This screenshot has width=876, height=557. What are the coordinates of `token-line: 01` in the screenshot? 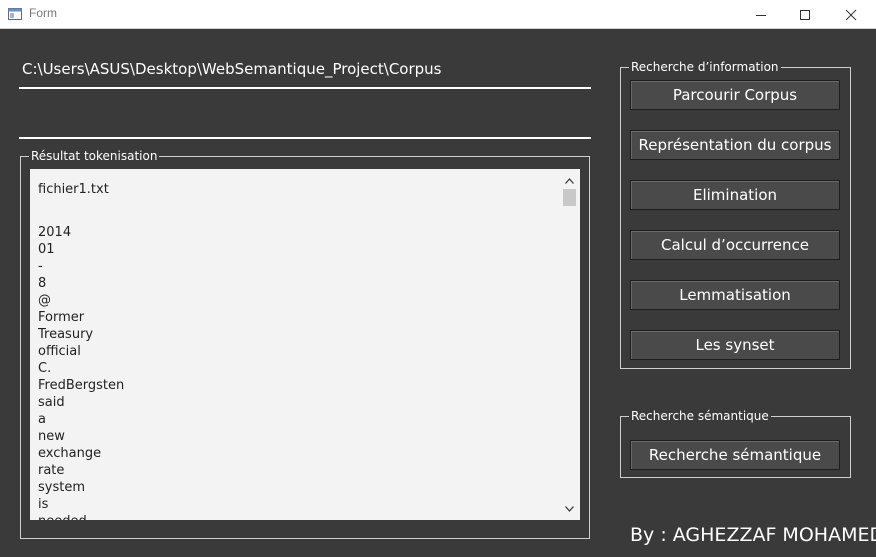 It's located at (46, 249).